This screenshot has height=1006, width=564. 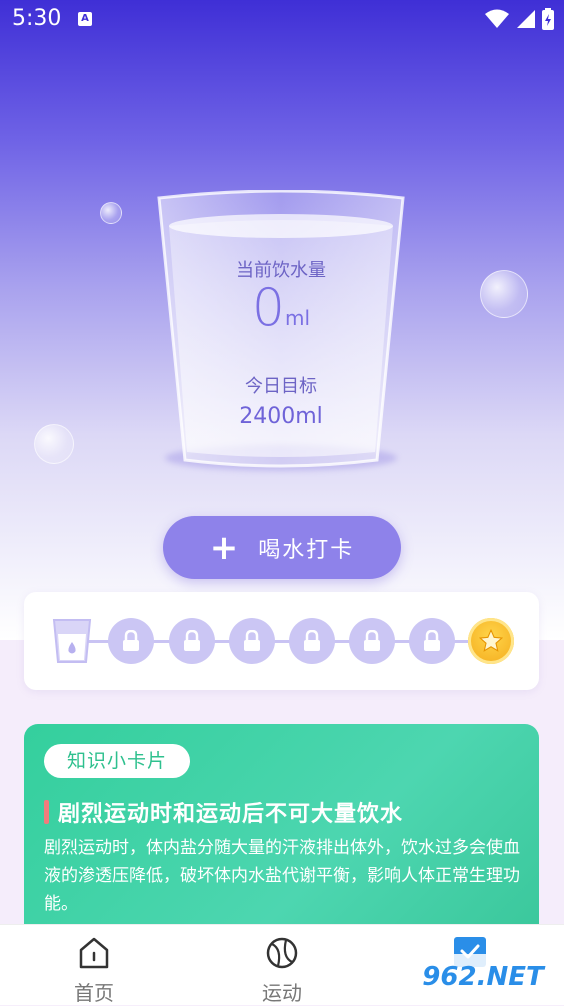 I want to click on tab-home: 首页, so click(x=94, y=965).